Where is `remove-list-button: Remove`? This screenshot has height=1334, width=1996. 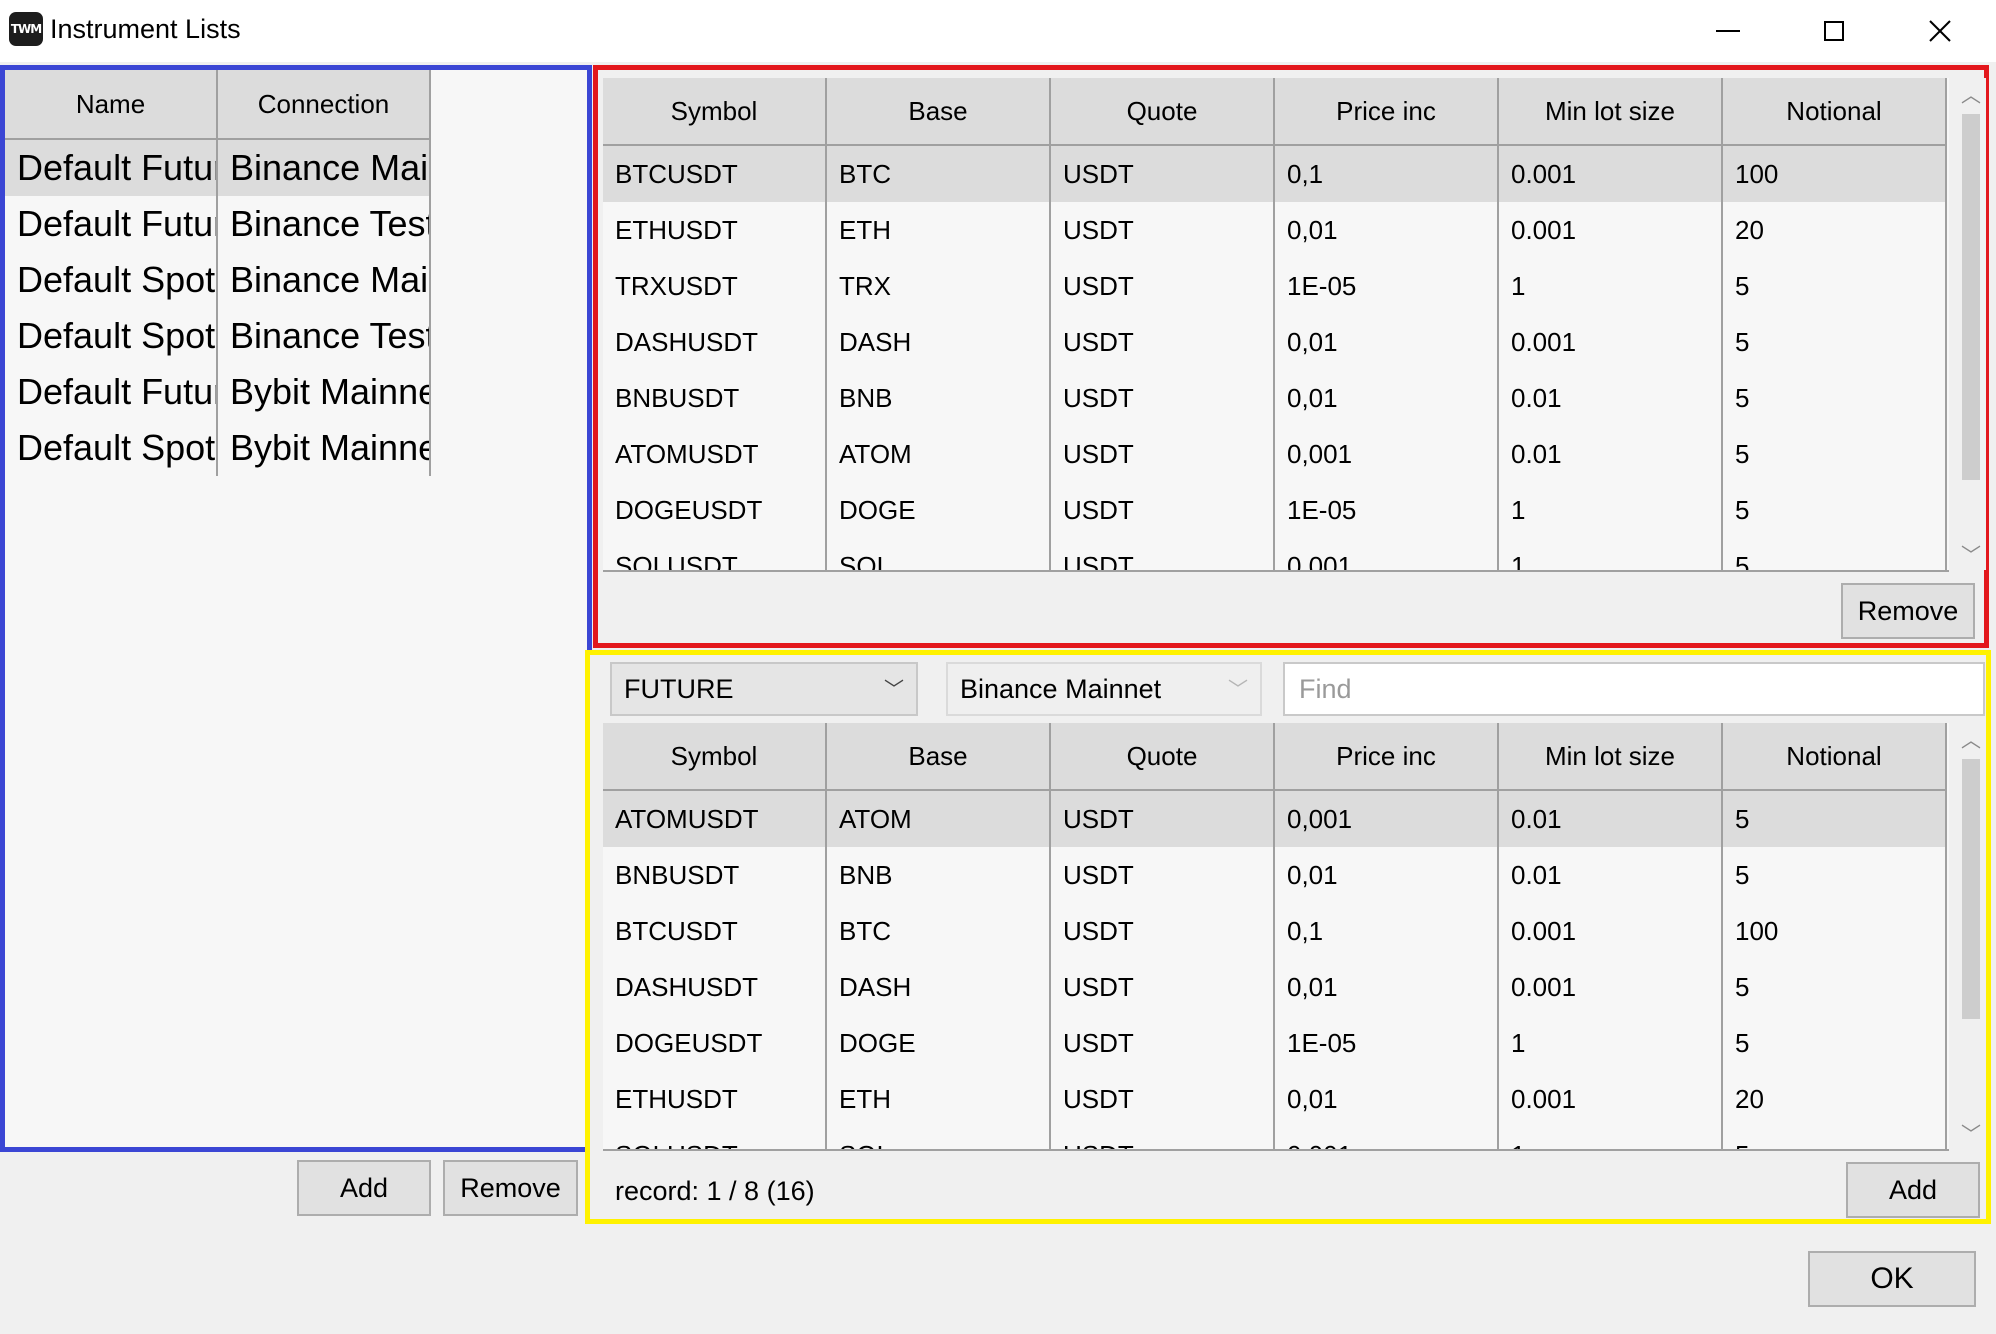
remove-list-button: Remove is located at coordinates (510, 1188).